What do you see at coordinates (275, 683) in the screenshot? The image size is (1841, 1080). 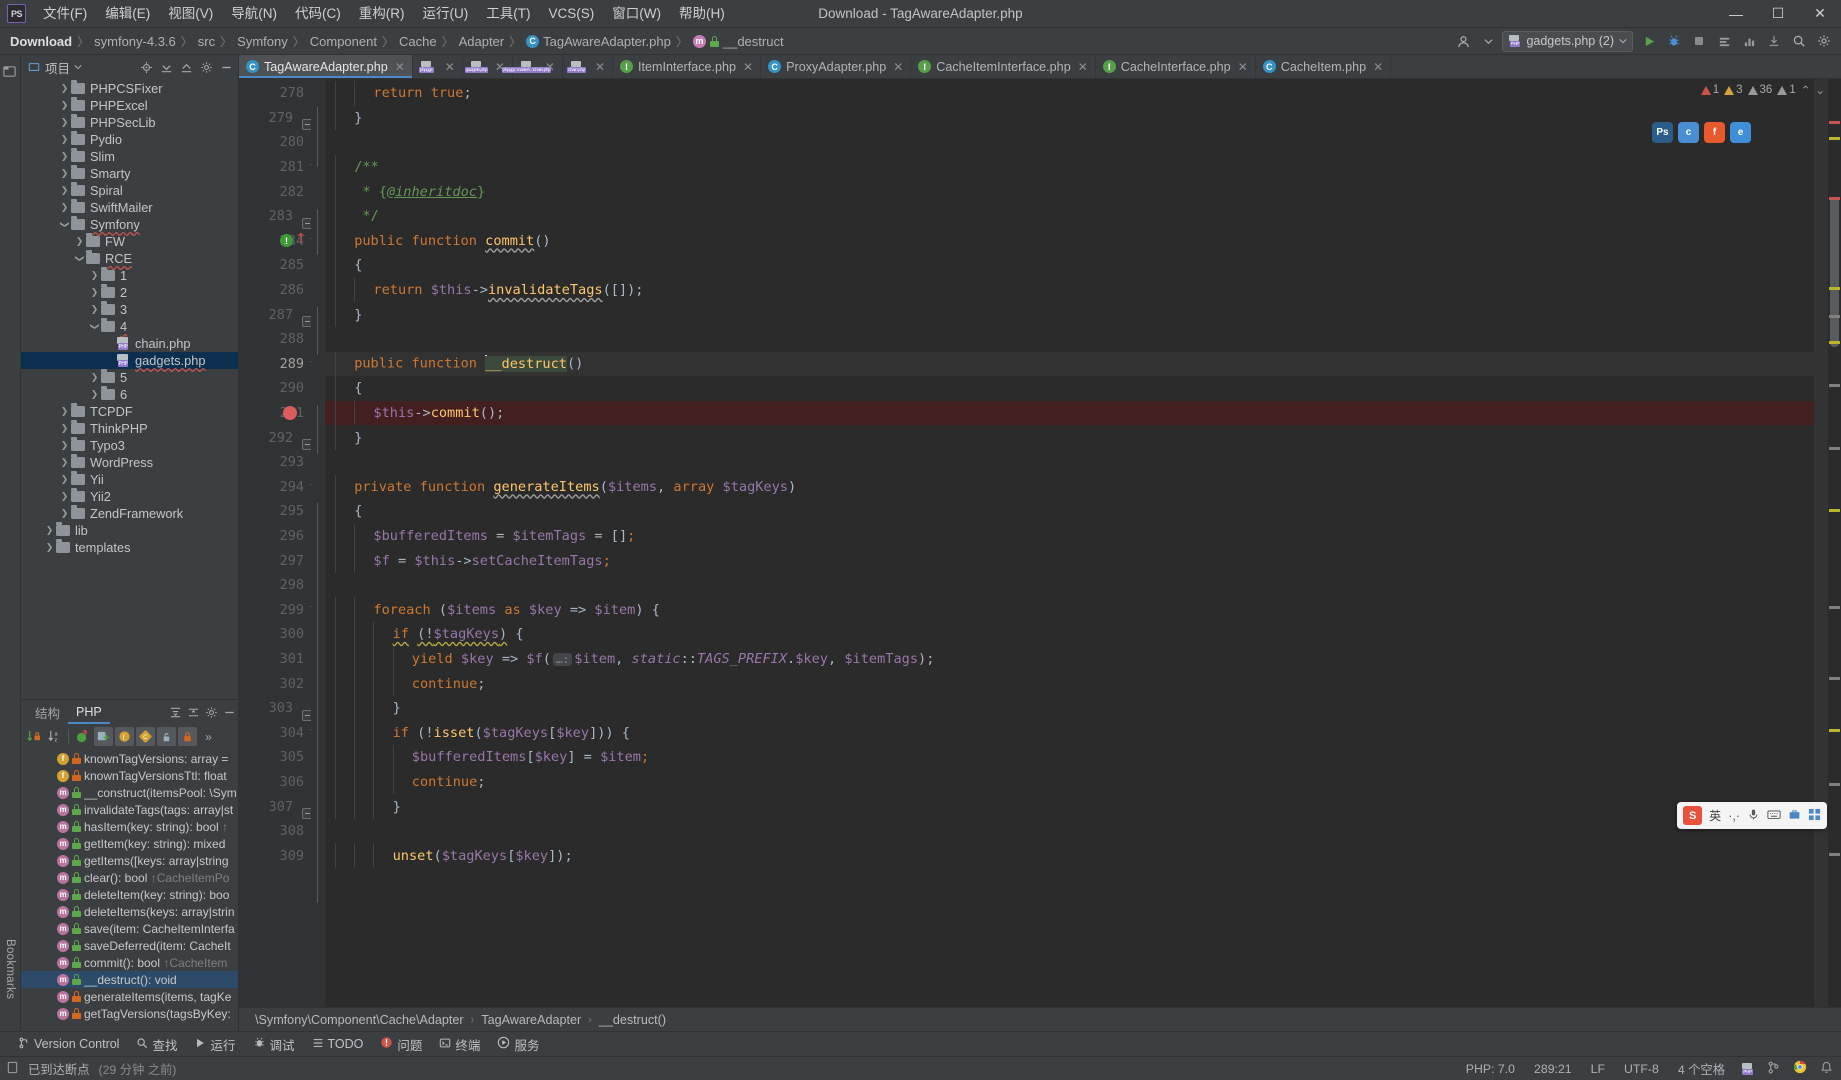 I see `line-number: 302` at bounding box center [275, 683].